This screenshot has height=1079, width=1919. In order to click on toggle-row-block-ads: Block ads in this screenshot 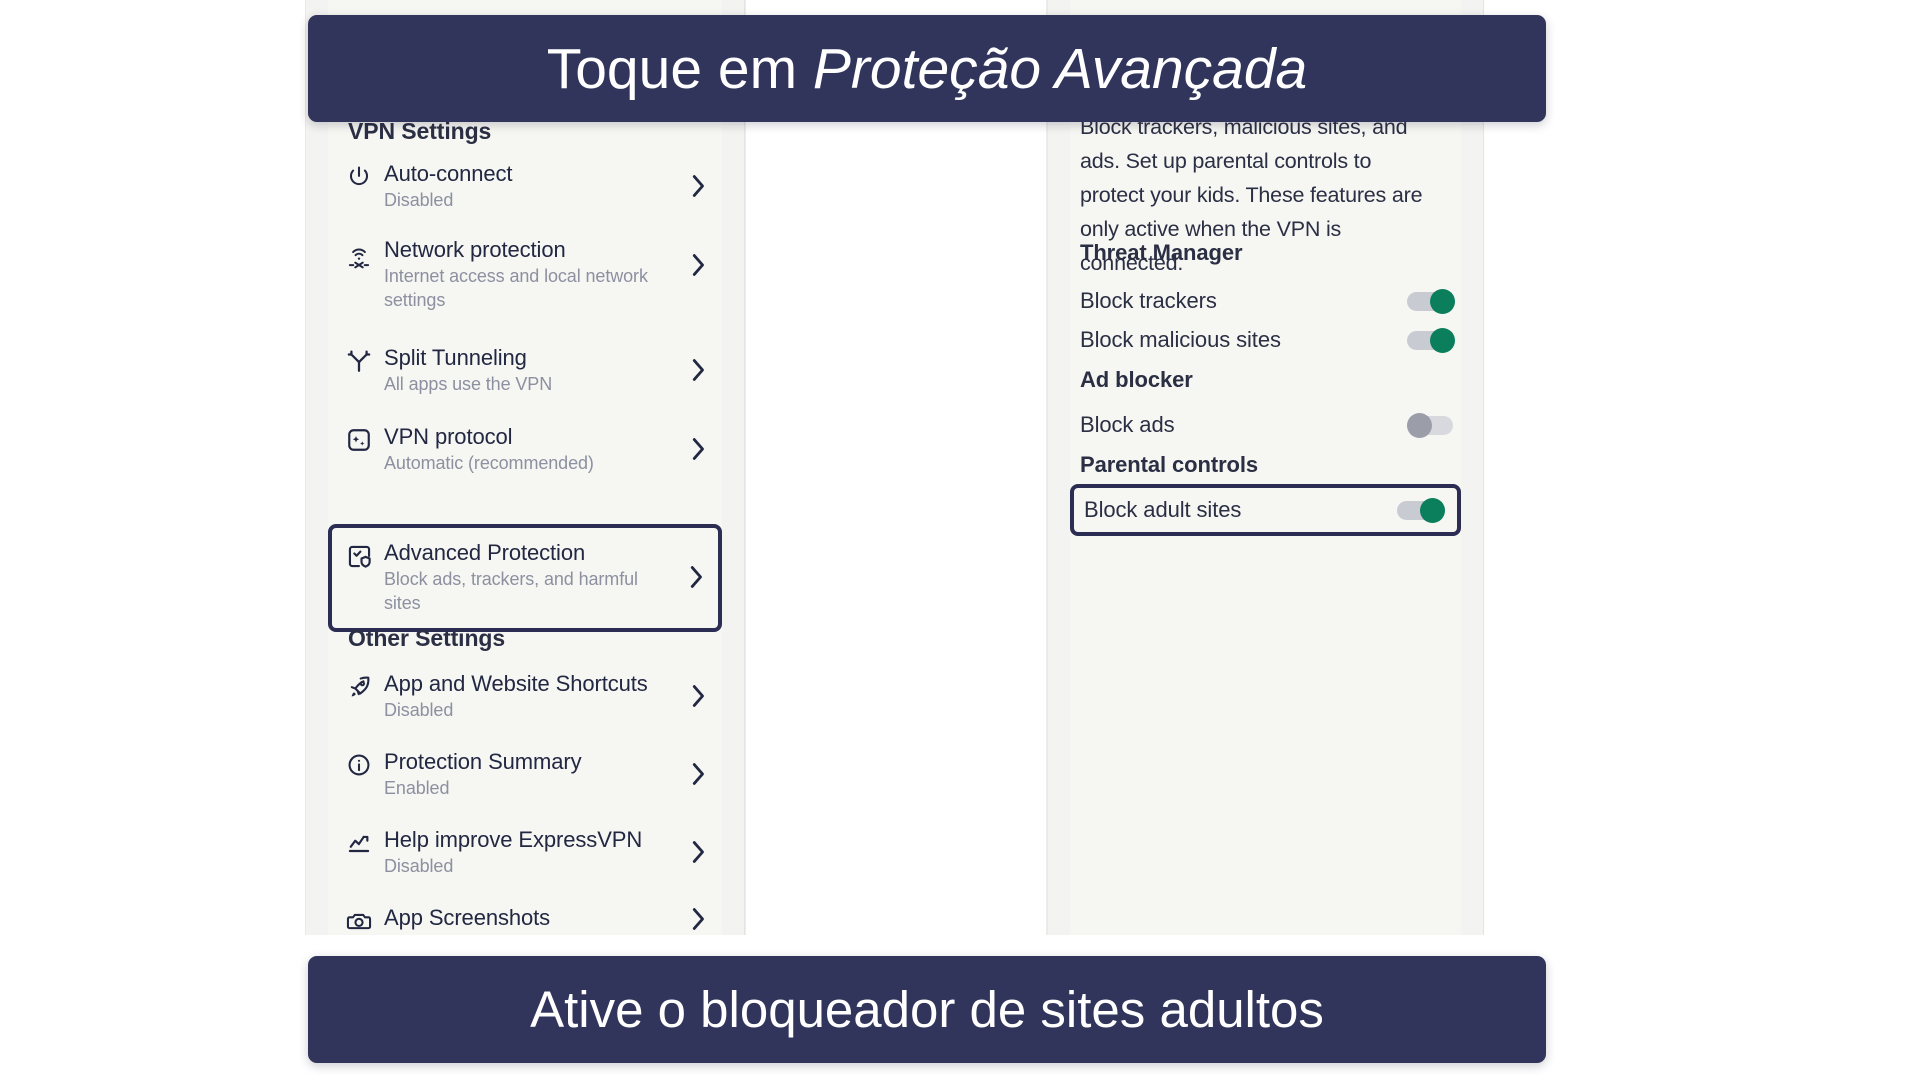, I will do `click(1267, 425)`.